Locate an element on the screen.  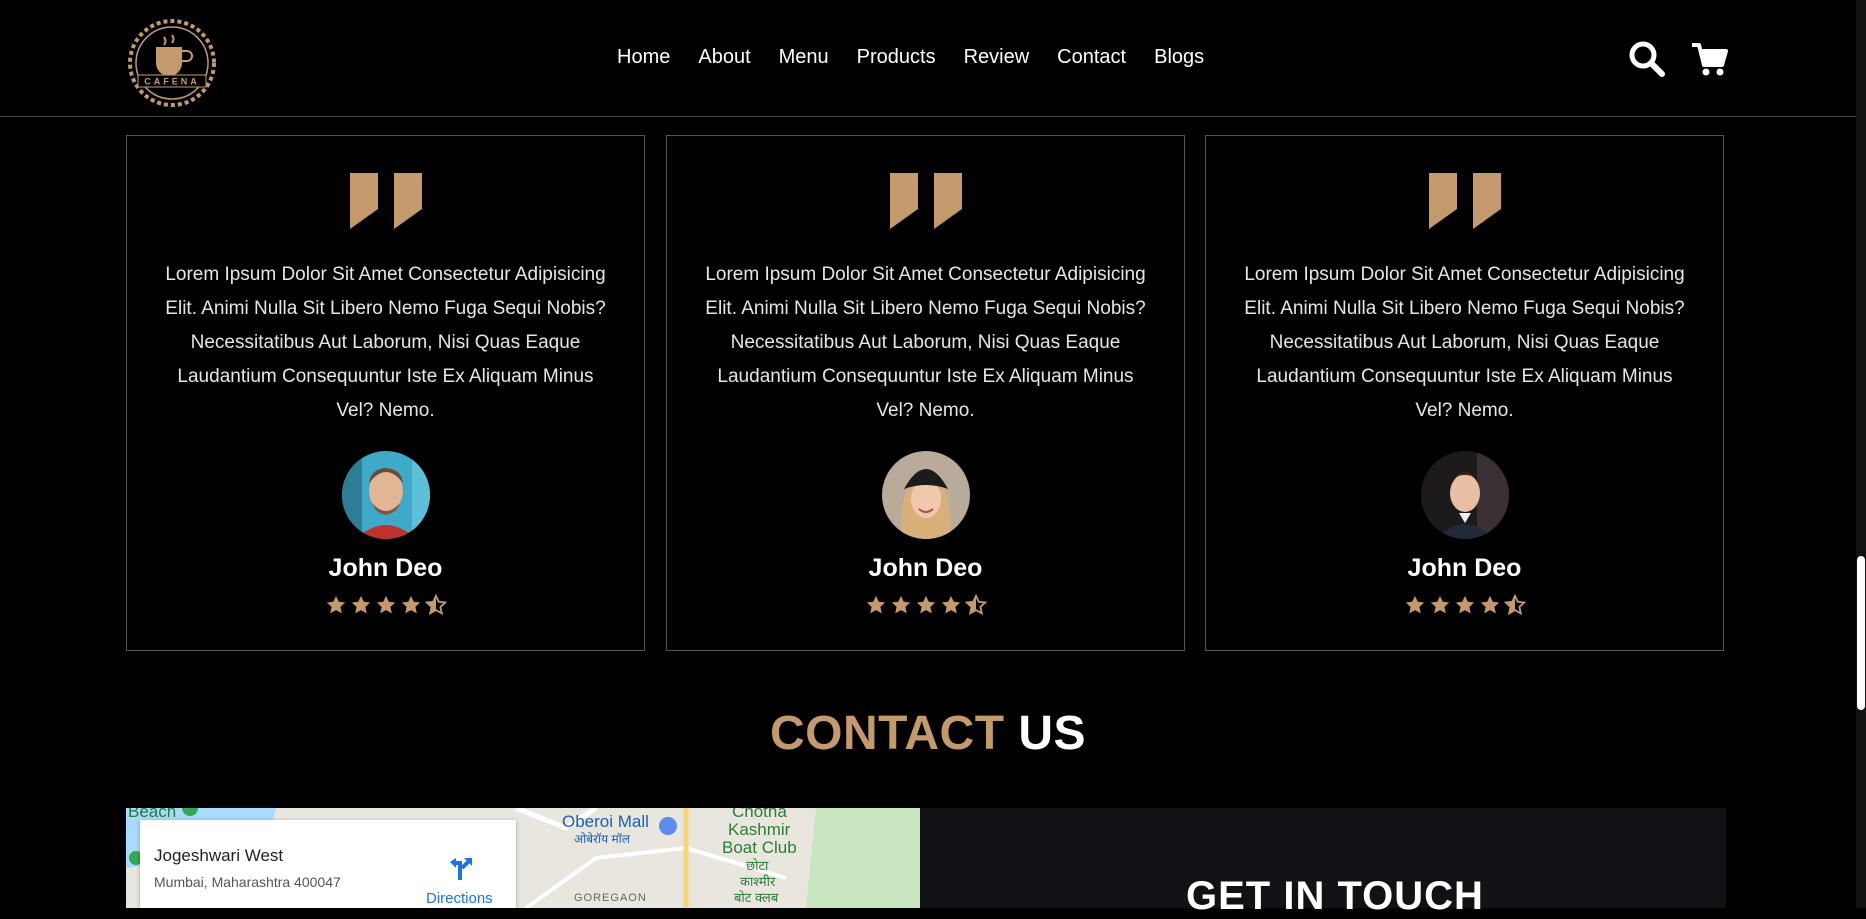
directions-link: Directions is located at coordinates (459, 898).